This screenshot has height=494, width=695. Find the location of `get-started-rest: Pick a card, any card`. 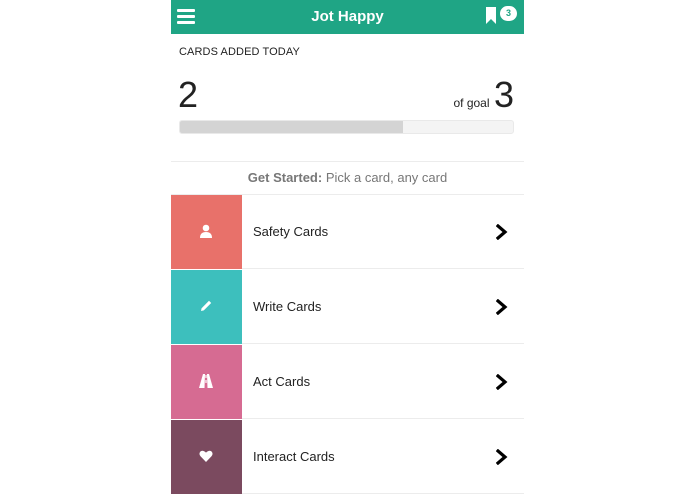

get-started-rest: Pick a card, any card is located at coordinates (385, 177).